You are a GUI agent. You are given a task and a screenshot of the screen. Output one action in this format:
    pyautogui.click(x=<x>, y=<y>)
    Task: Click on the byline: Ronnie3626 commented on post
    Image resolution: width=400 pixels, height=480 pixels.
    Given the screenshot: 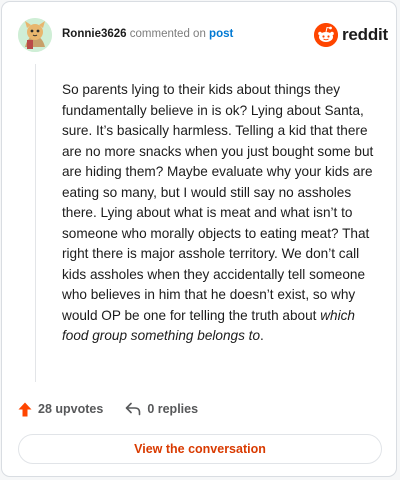 What is the action you would take?
    pyautogui.click(x=147, y=34)
    